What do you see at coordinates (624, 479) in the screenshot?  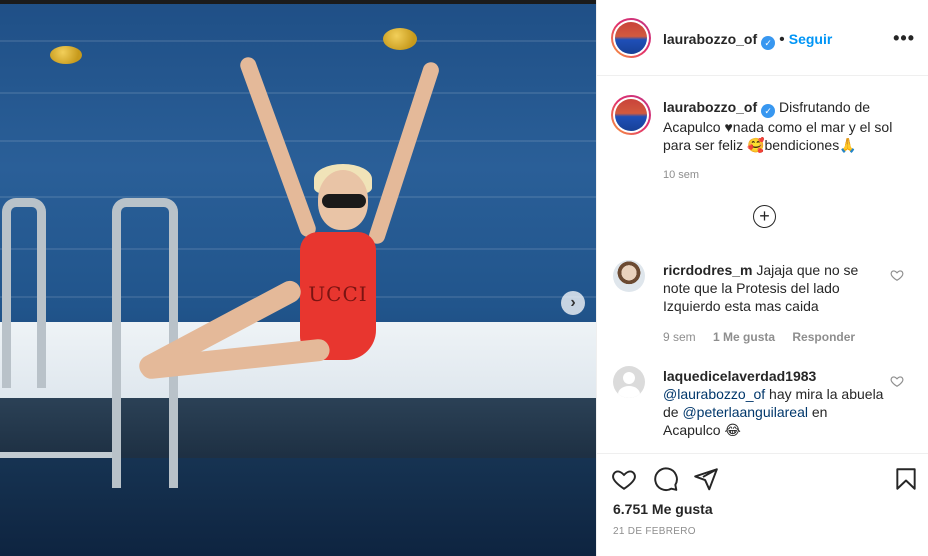 I see `like-heart-icon` at bounding box center [624, 479].